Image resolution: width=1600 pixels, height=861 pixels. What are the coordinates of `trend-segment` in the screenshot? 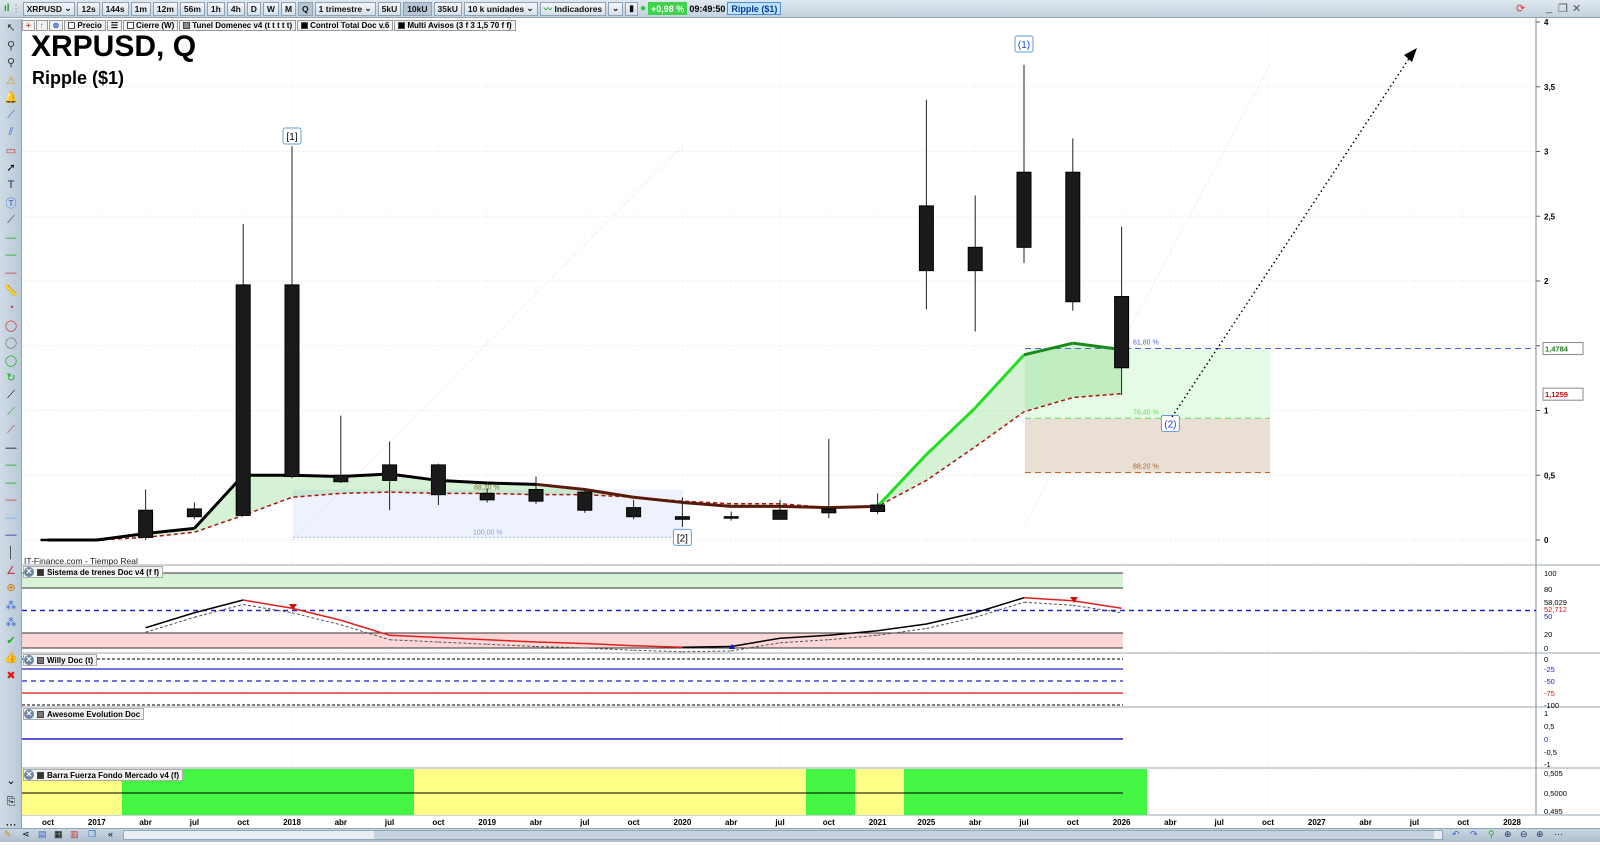 It's located at (512, 483).